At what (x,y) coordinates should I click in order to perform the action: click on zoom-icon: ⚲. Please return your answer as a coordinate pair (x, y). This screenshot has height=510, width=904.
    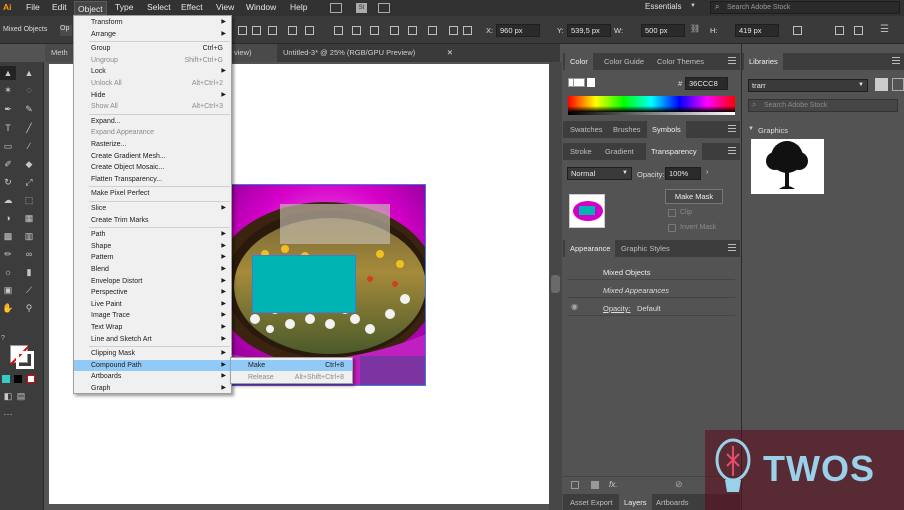
    Looking at the image, I should click on (29, 308).